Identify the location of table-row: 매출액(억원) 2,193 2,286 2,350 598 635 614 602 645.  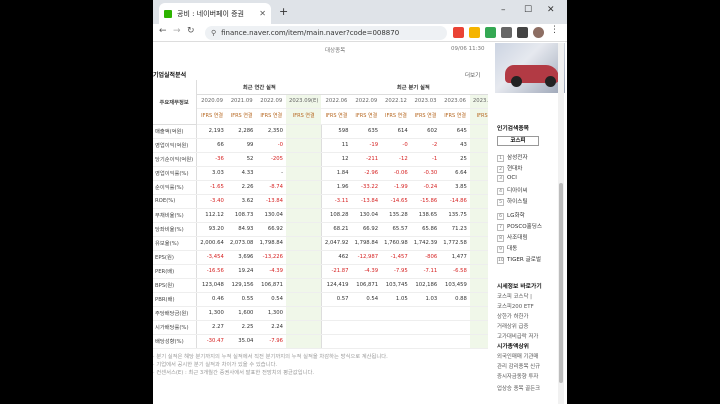
(320, 131).